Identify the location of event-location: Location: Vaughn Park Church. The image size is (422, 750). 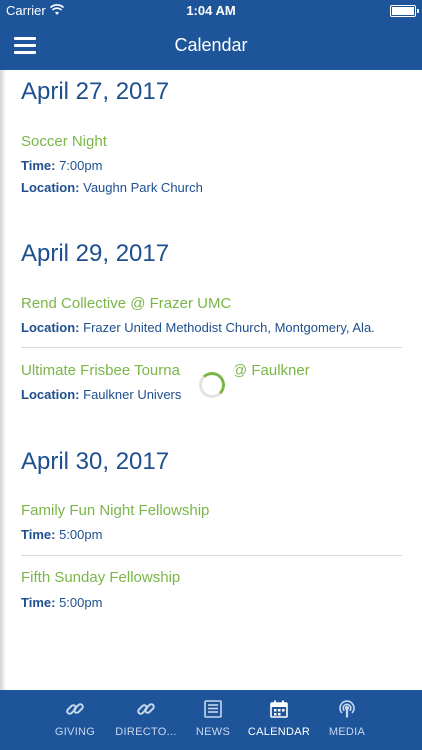
(112, 187).